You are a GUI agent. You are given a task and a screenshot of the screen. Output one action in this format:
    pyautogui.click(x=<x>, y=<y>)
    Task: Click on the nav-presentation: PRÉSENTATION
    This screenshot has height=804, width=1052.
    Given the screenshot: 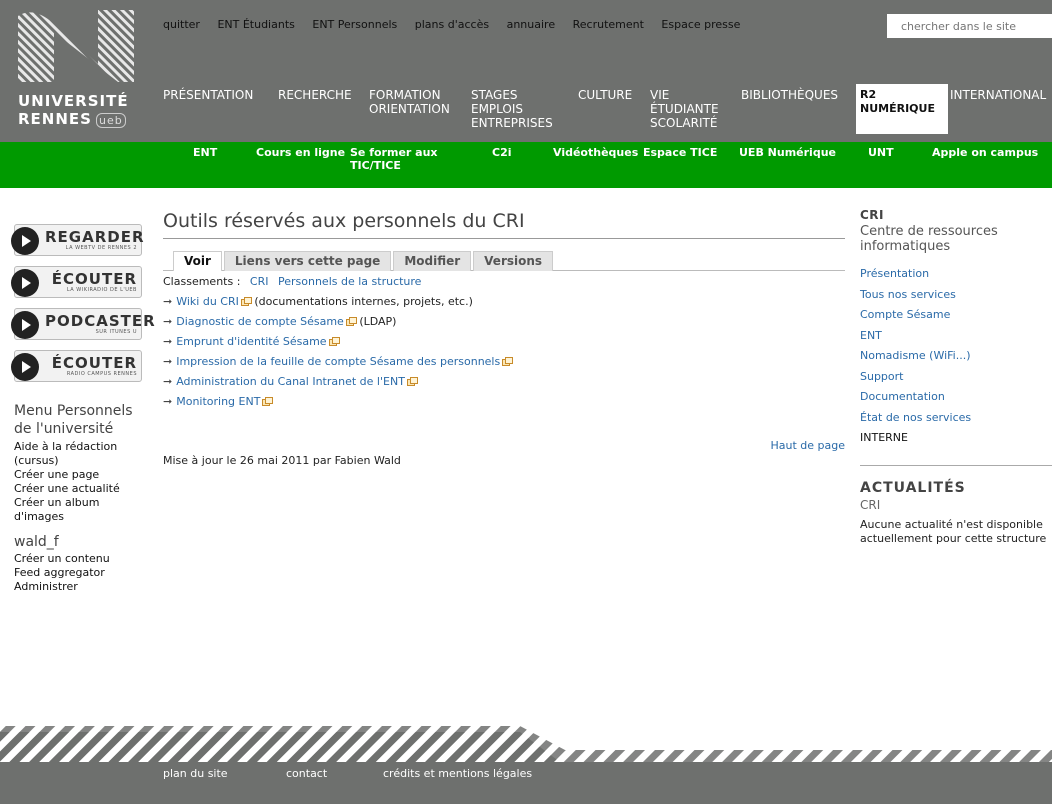 What is the action you would take?
    pyautogui.click(x=208, y=95)
    